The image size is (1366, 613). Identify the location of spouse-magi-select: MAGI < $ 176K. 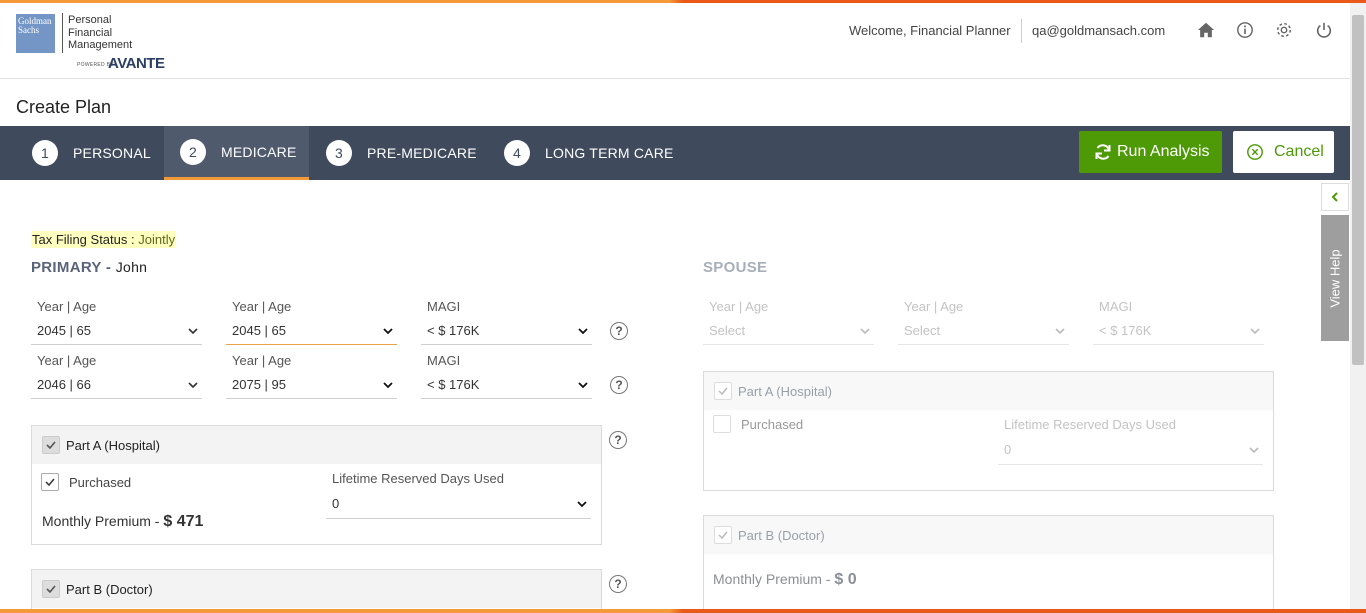
(1178, 322).